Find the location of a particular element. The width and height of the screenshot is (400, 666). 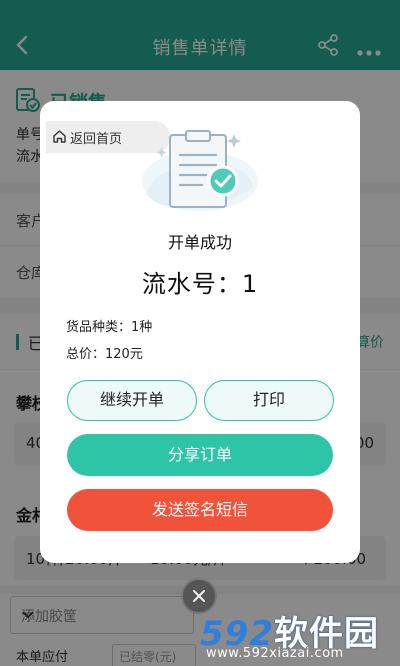

print-button: 打印 is located at coordinates (269, 400).